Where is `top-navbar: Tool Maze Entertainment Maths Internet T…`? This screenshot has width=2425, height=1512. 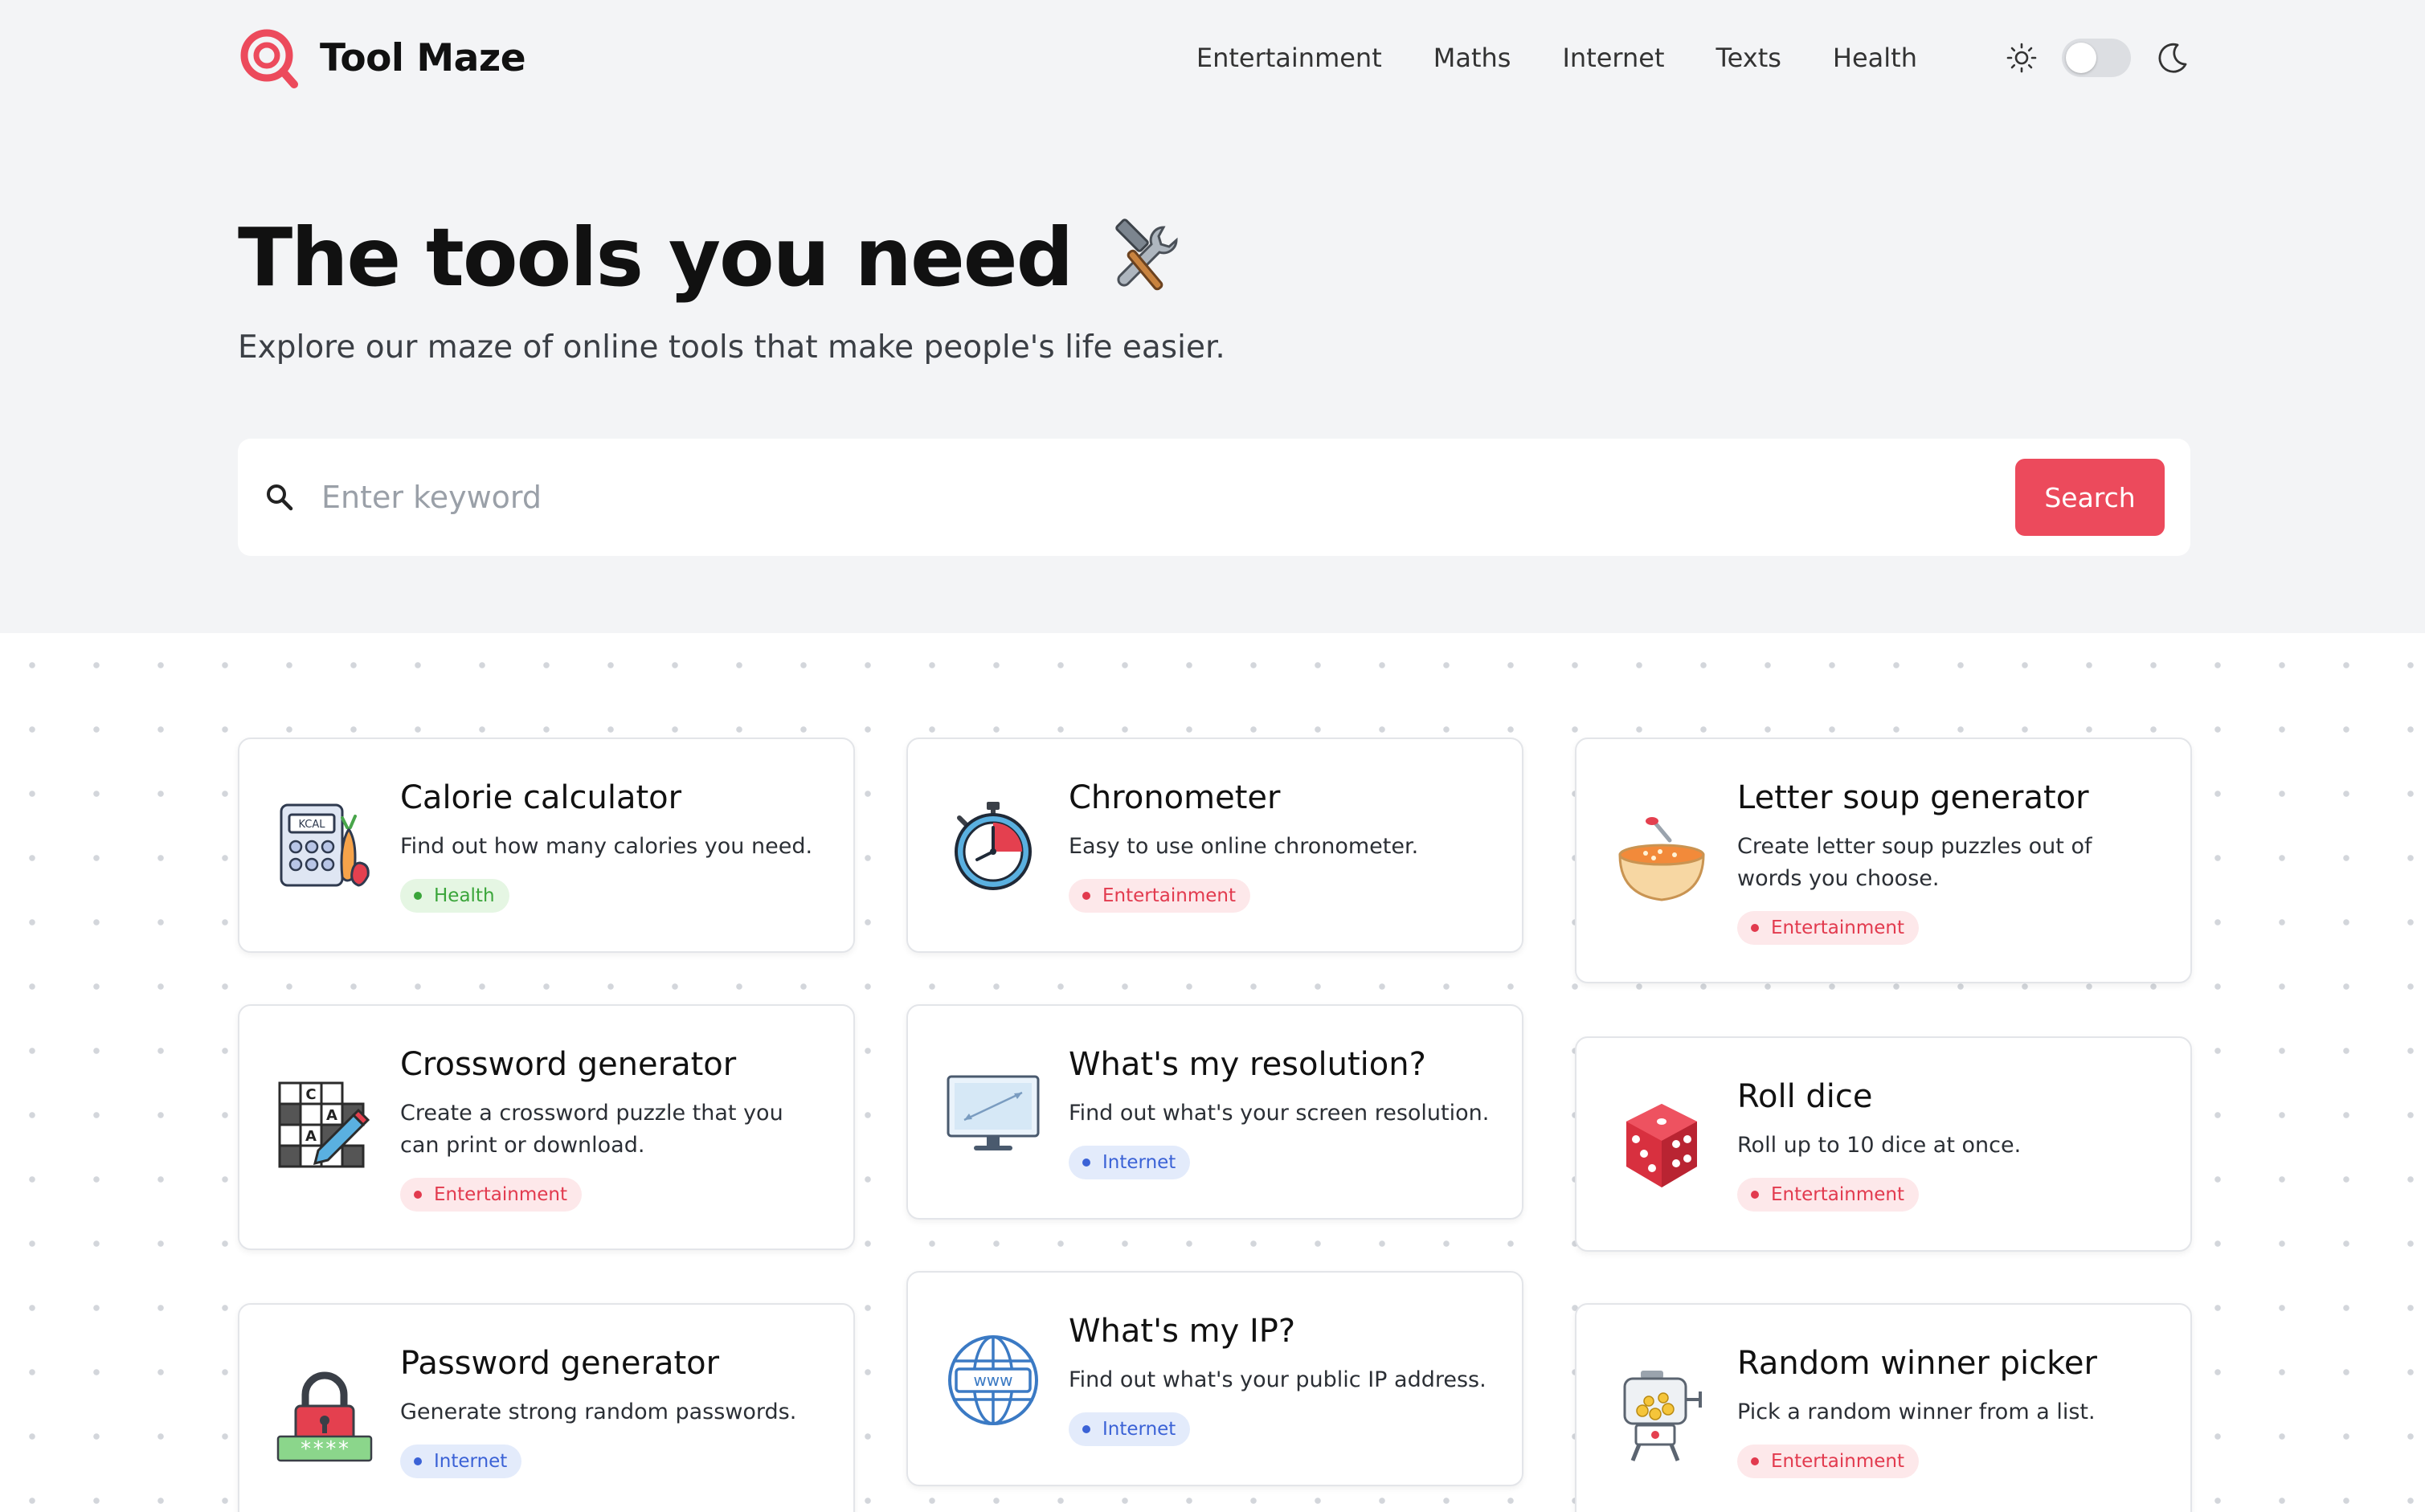 top-navbar: Tool Maze Entertainment Maths Internet T… is located at coordinates (1214, 57).